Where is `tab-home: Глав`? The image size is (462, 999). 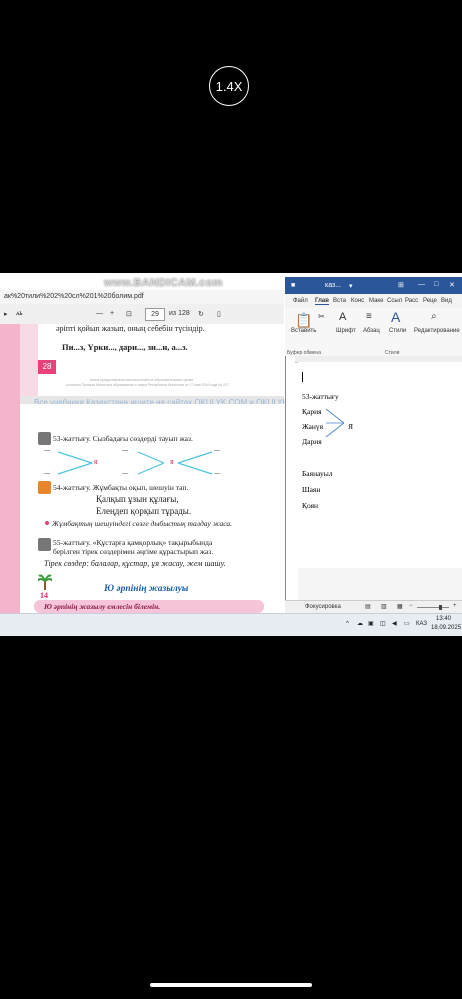 tab-home: Глав is located at coordinates (322, 301).